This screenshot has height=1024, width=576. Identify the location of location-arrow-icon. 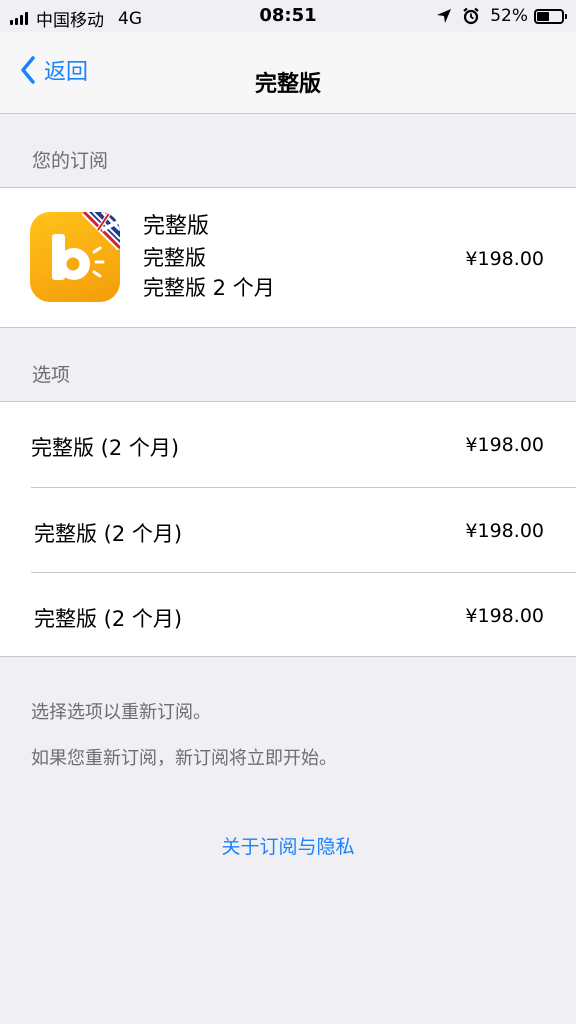
(444, 16).